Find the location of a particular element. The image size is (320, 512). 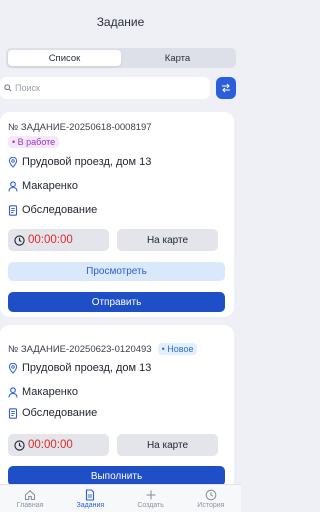

search-icon is located at coordinates (8, 88).